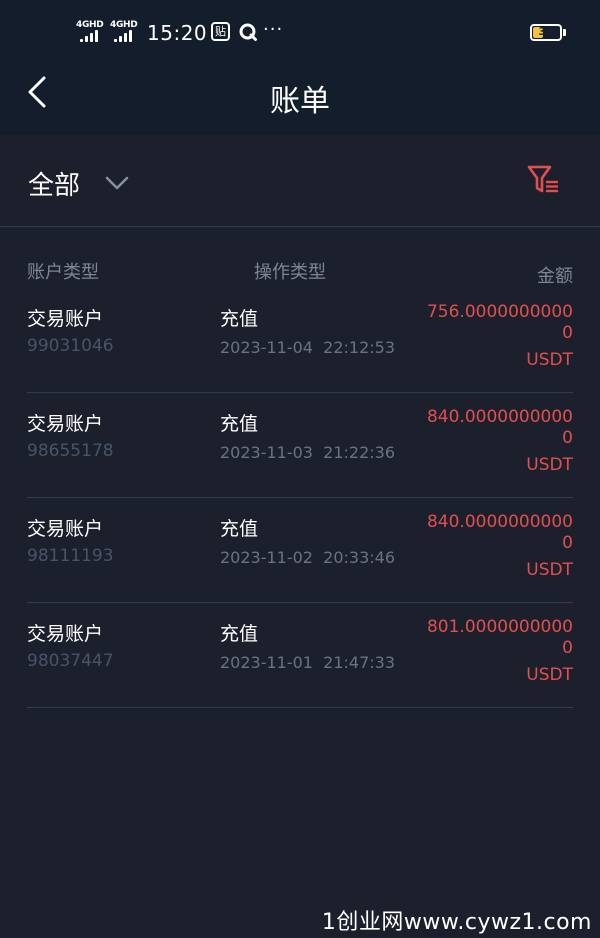 The image size is (600, 938). I want to click on watermark-text: 1创业网www.cywz1.com, so click(456, 922).